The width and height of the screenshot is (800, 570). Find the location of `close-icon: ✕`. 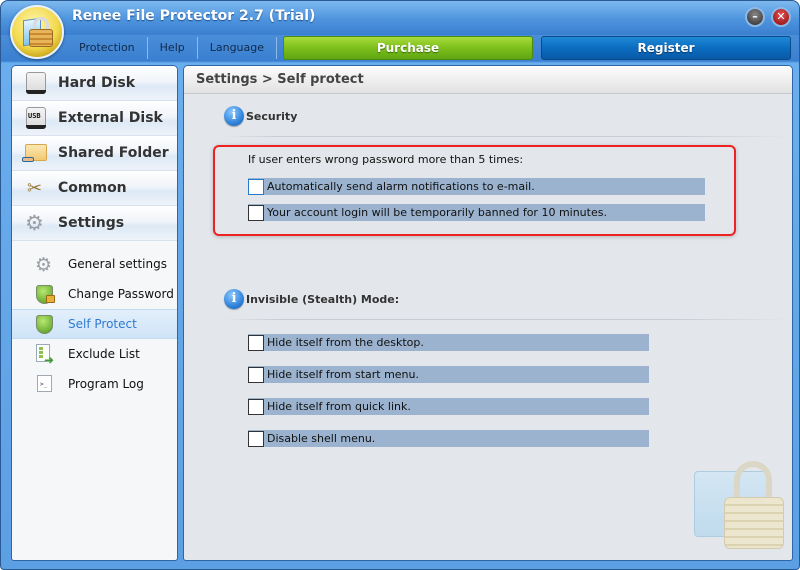

close-icon: ✕ is located at coordinates (781, 16).